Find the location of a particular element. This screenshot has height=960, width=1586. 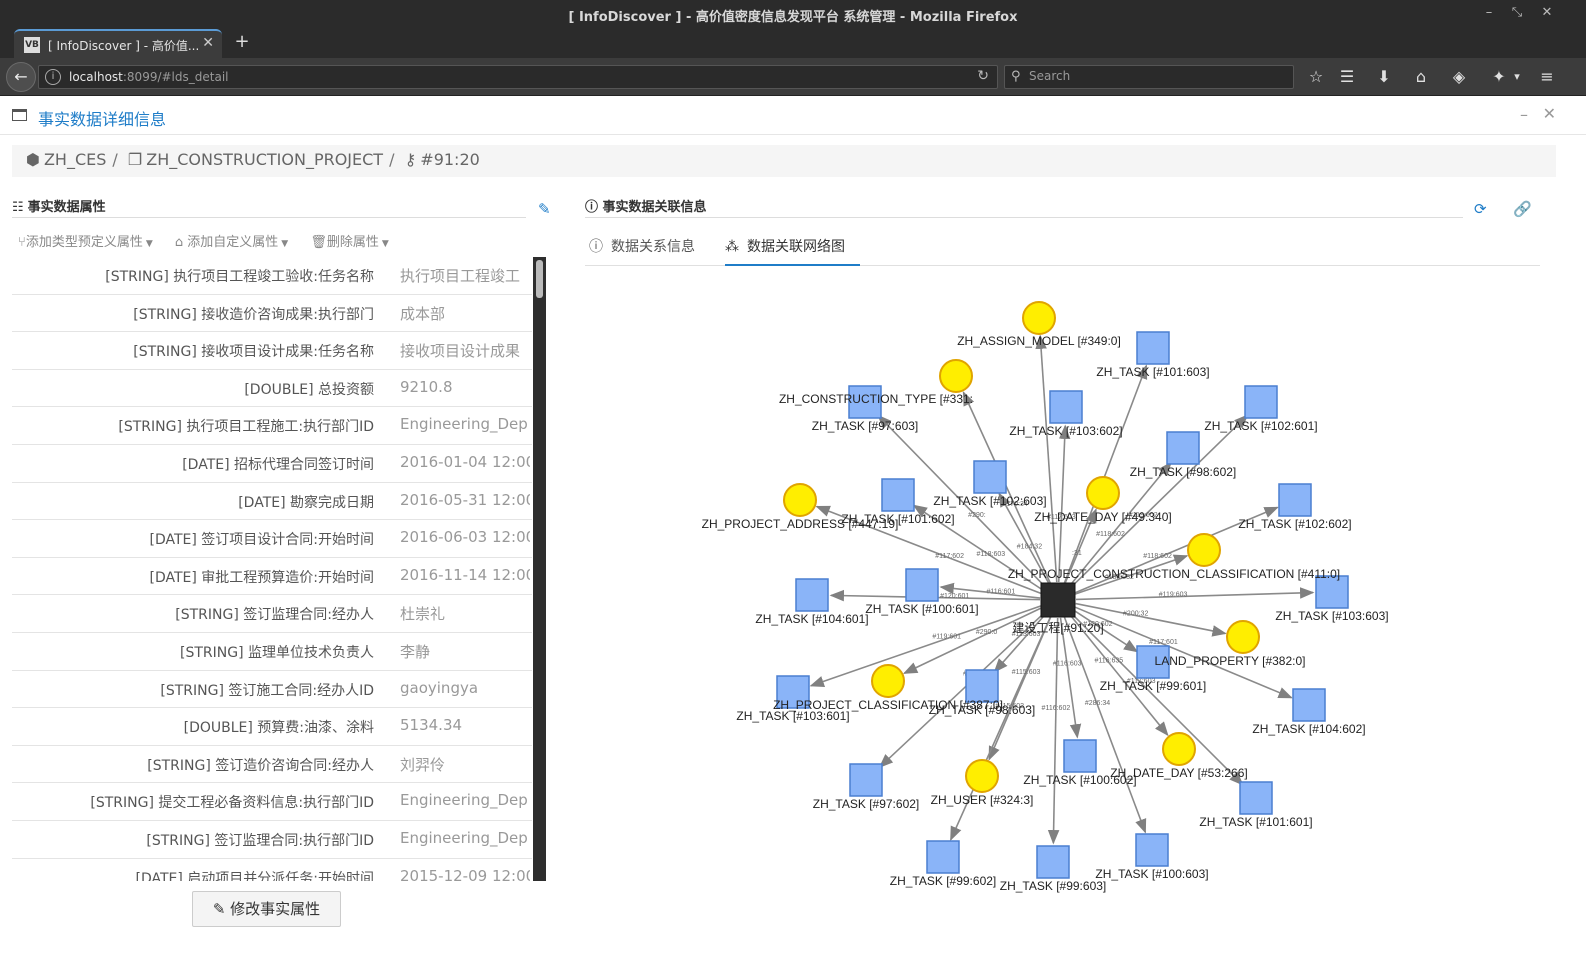

property-row: [STRING] 签订造价咨询合同:经办人 刘羿伶 is located at coordinates (272, 765).